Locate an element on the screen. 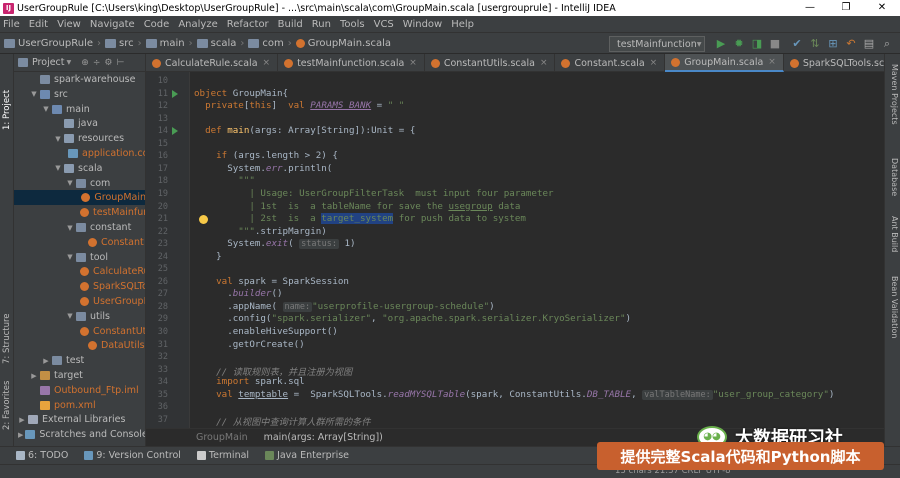 The width and height of the screenshot is (900, 478). tree-item: ▶ Scratches and Consoles is located at coordinates (79, 434).